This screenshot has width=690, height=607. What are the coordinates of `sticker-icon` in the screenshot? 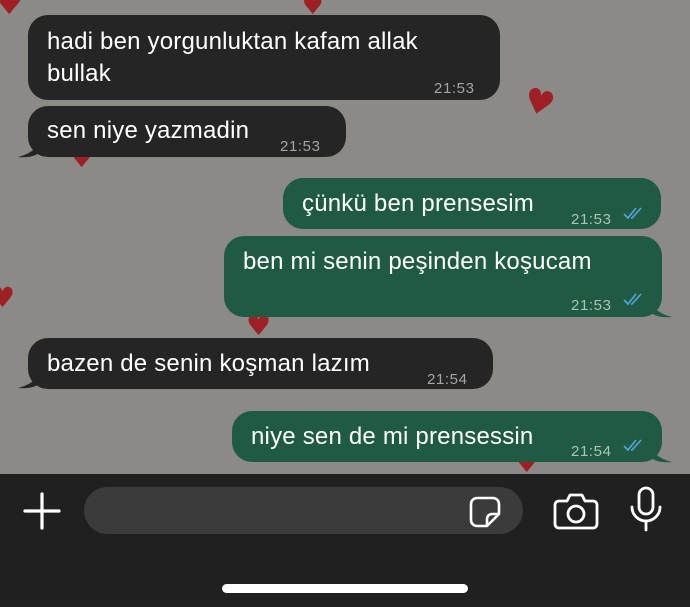 It's located at (485, 512).